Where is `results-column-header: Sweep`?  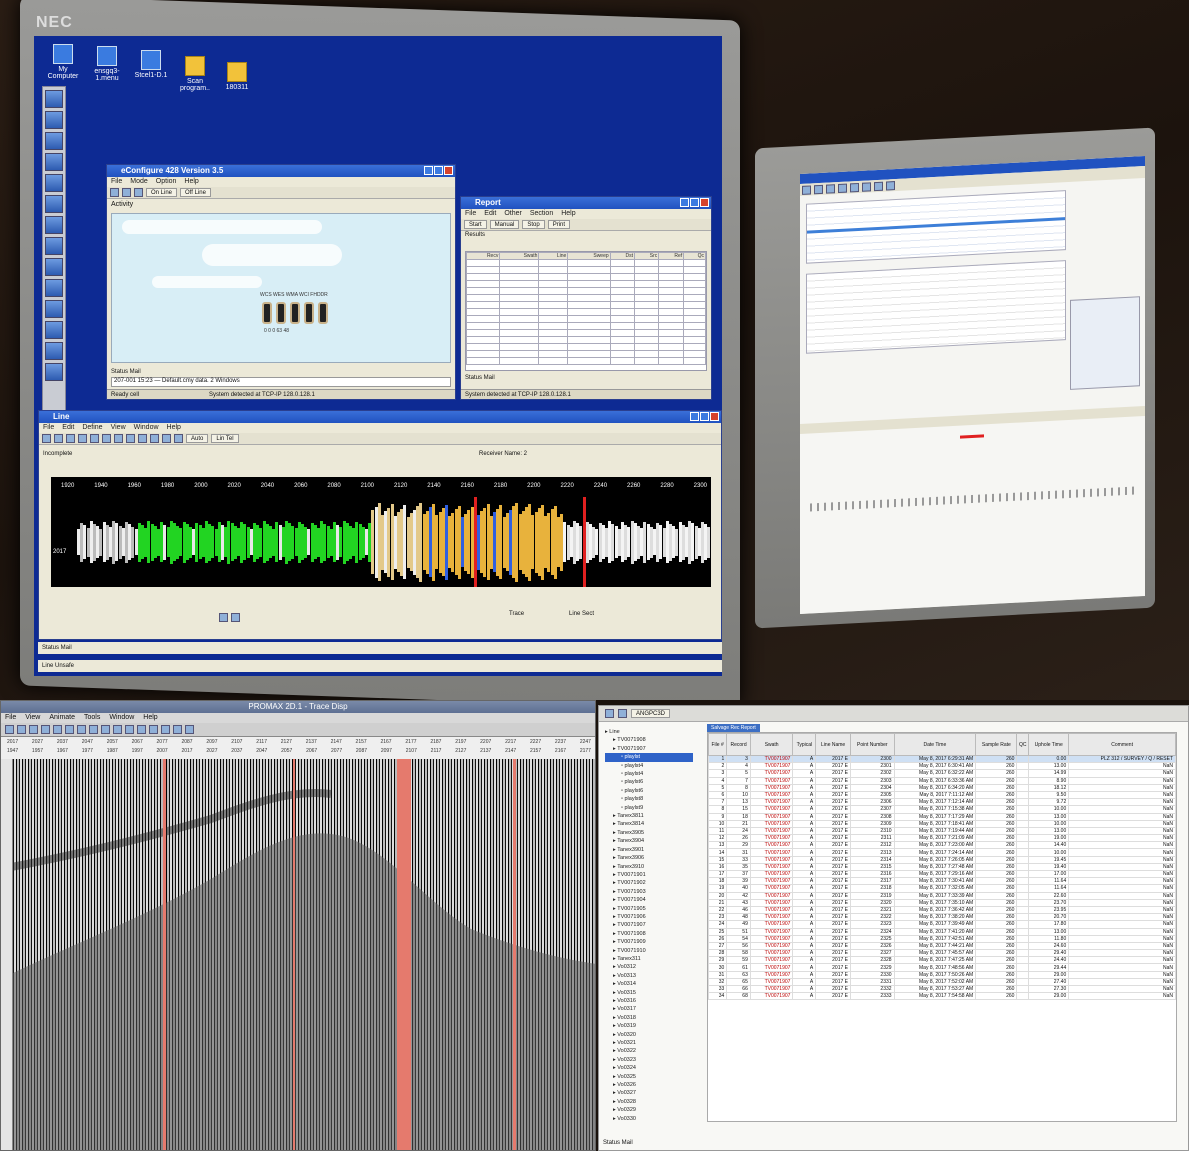
results-column-header: Sweep is located at coordinates (589, 256).